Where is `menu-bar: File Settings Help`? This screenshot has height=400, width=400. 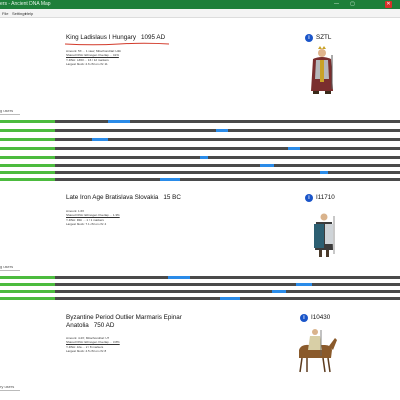
menu-bar: File Settings Help is located at coordinates (200, 13).